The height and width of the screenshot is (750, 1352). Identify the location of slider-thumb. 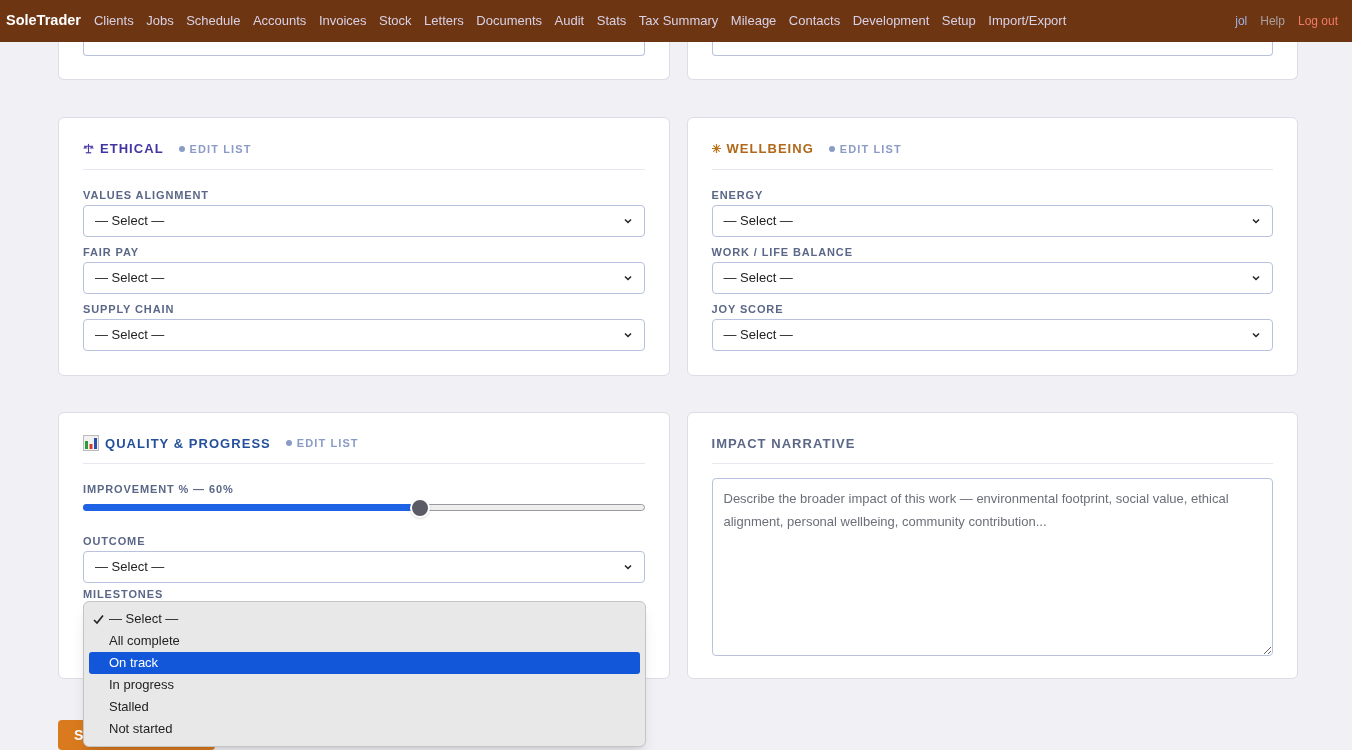
(419, 508).